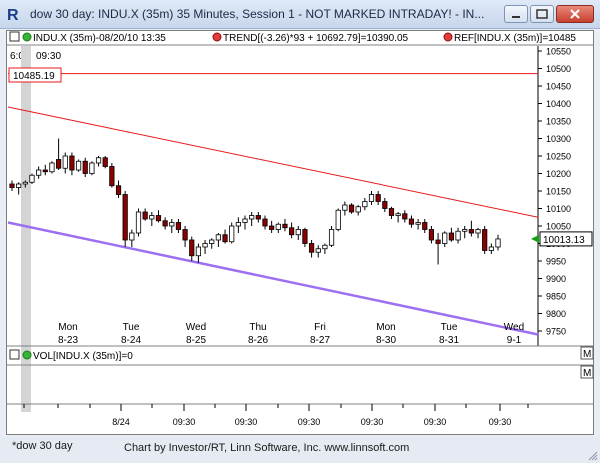 The image size is (600, 463). I want to click on y-tick-label: 10450, so click(558, 87).